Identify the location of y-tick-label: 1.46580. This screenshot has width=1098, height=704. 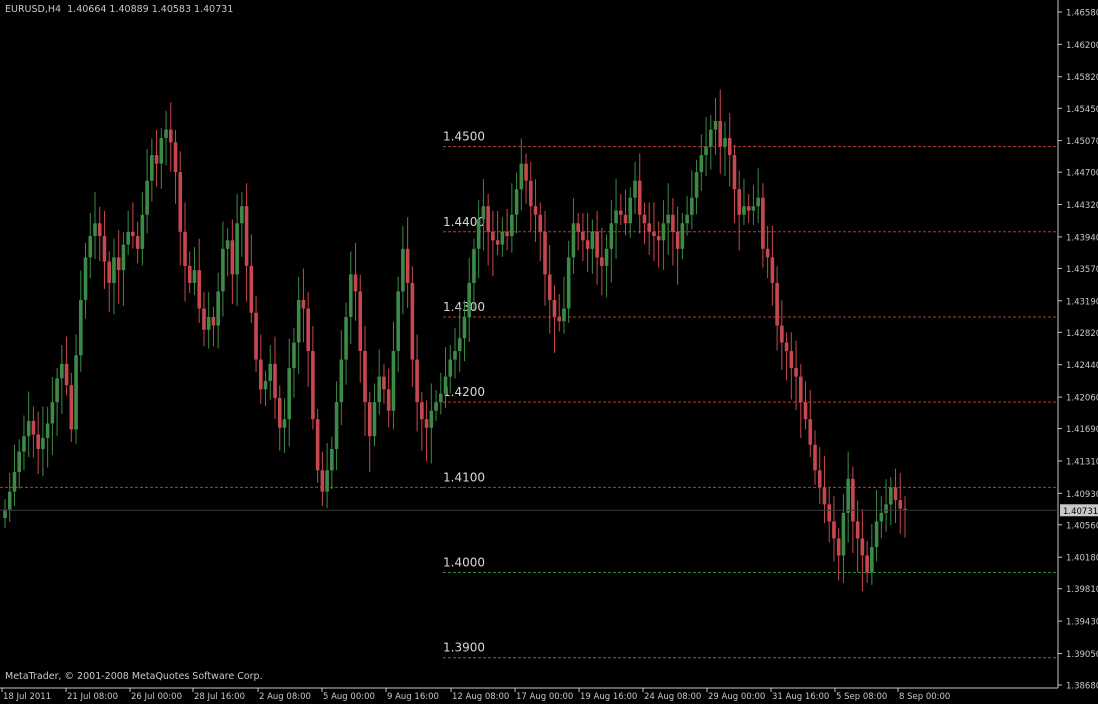
(1082, 14).